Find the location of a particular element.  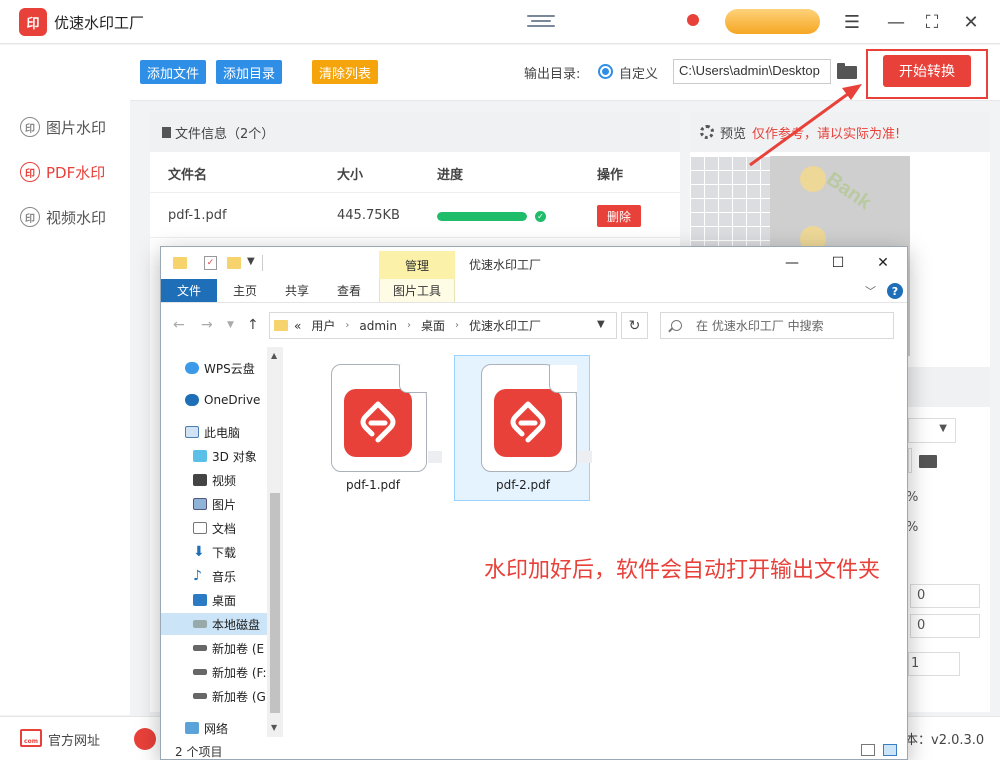

back-arrow-icon: ← is located at coordinates (179, 325).